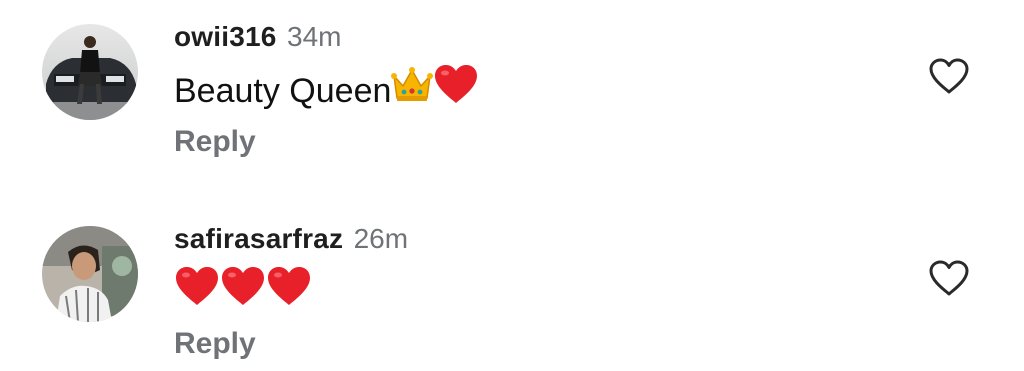 The image size is (1024, 371). I want to click on crown-emoji, so click(412, 90).